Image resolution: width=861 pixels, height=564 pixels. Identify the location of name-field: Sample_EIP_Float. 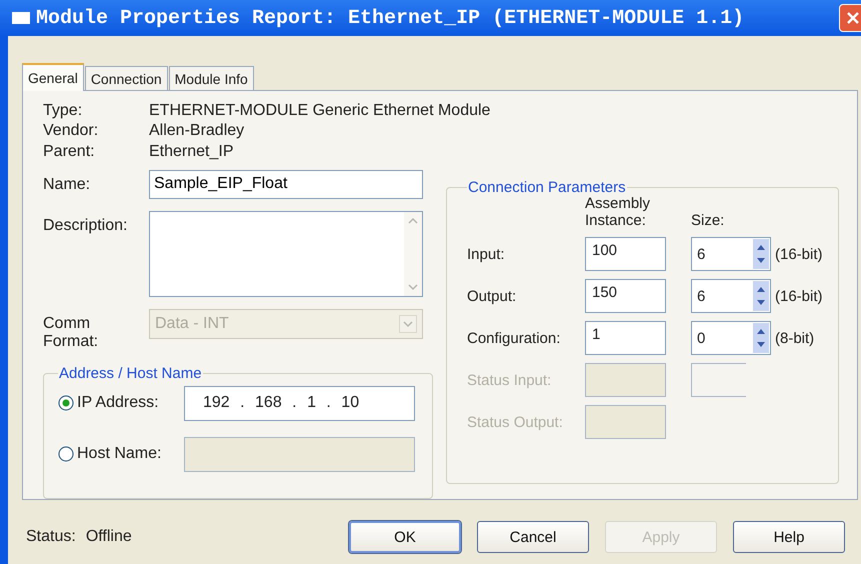
(286, 184).